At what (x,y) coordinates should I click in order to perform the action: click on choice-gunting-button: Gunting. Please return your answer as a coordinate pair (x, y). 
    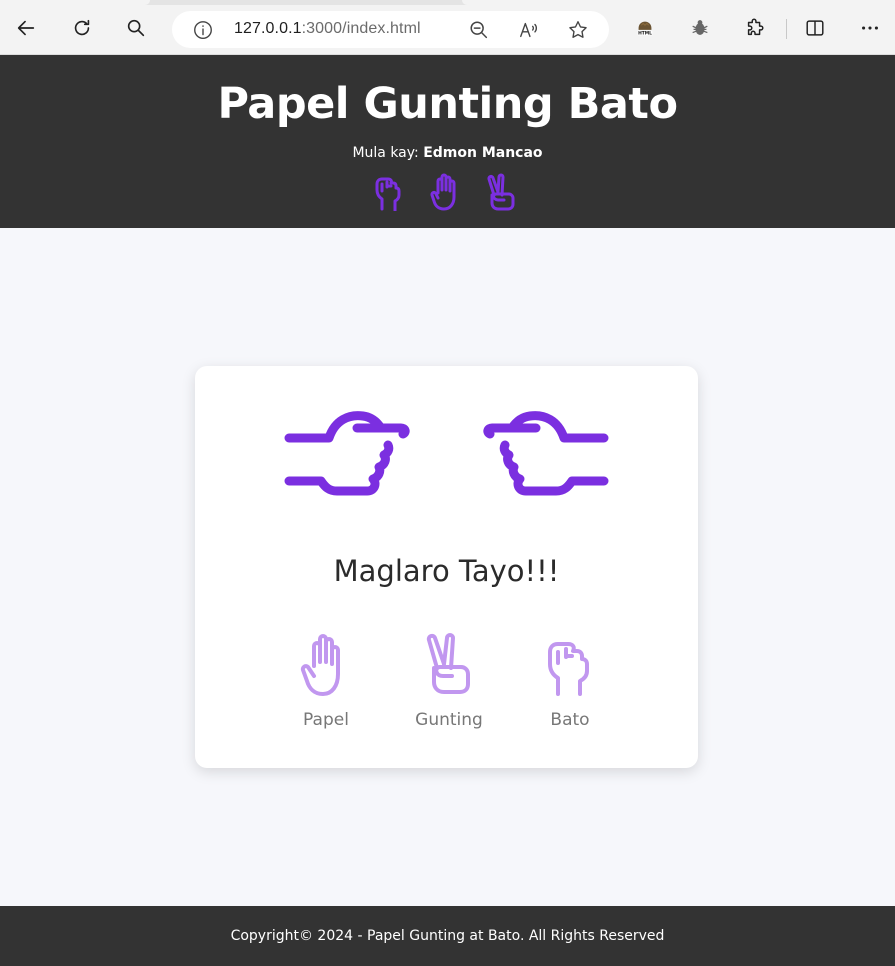
    Looking at the image, I should click on (449, 687).